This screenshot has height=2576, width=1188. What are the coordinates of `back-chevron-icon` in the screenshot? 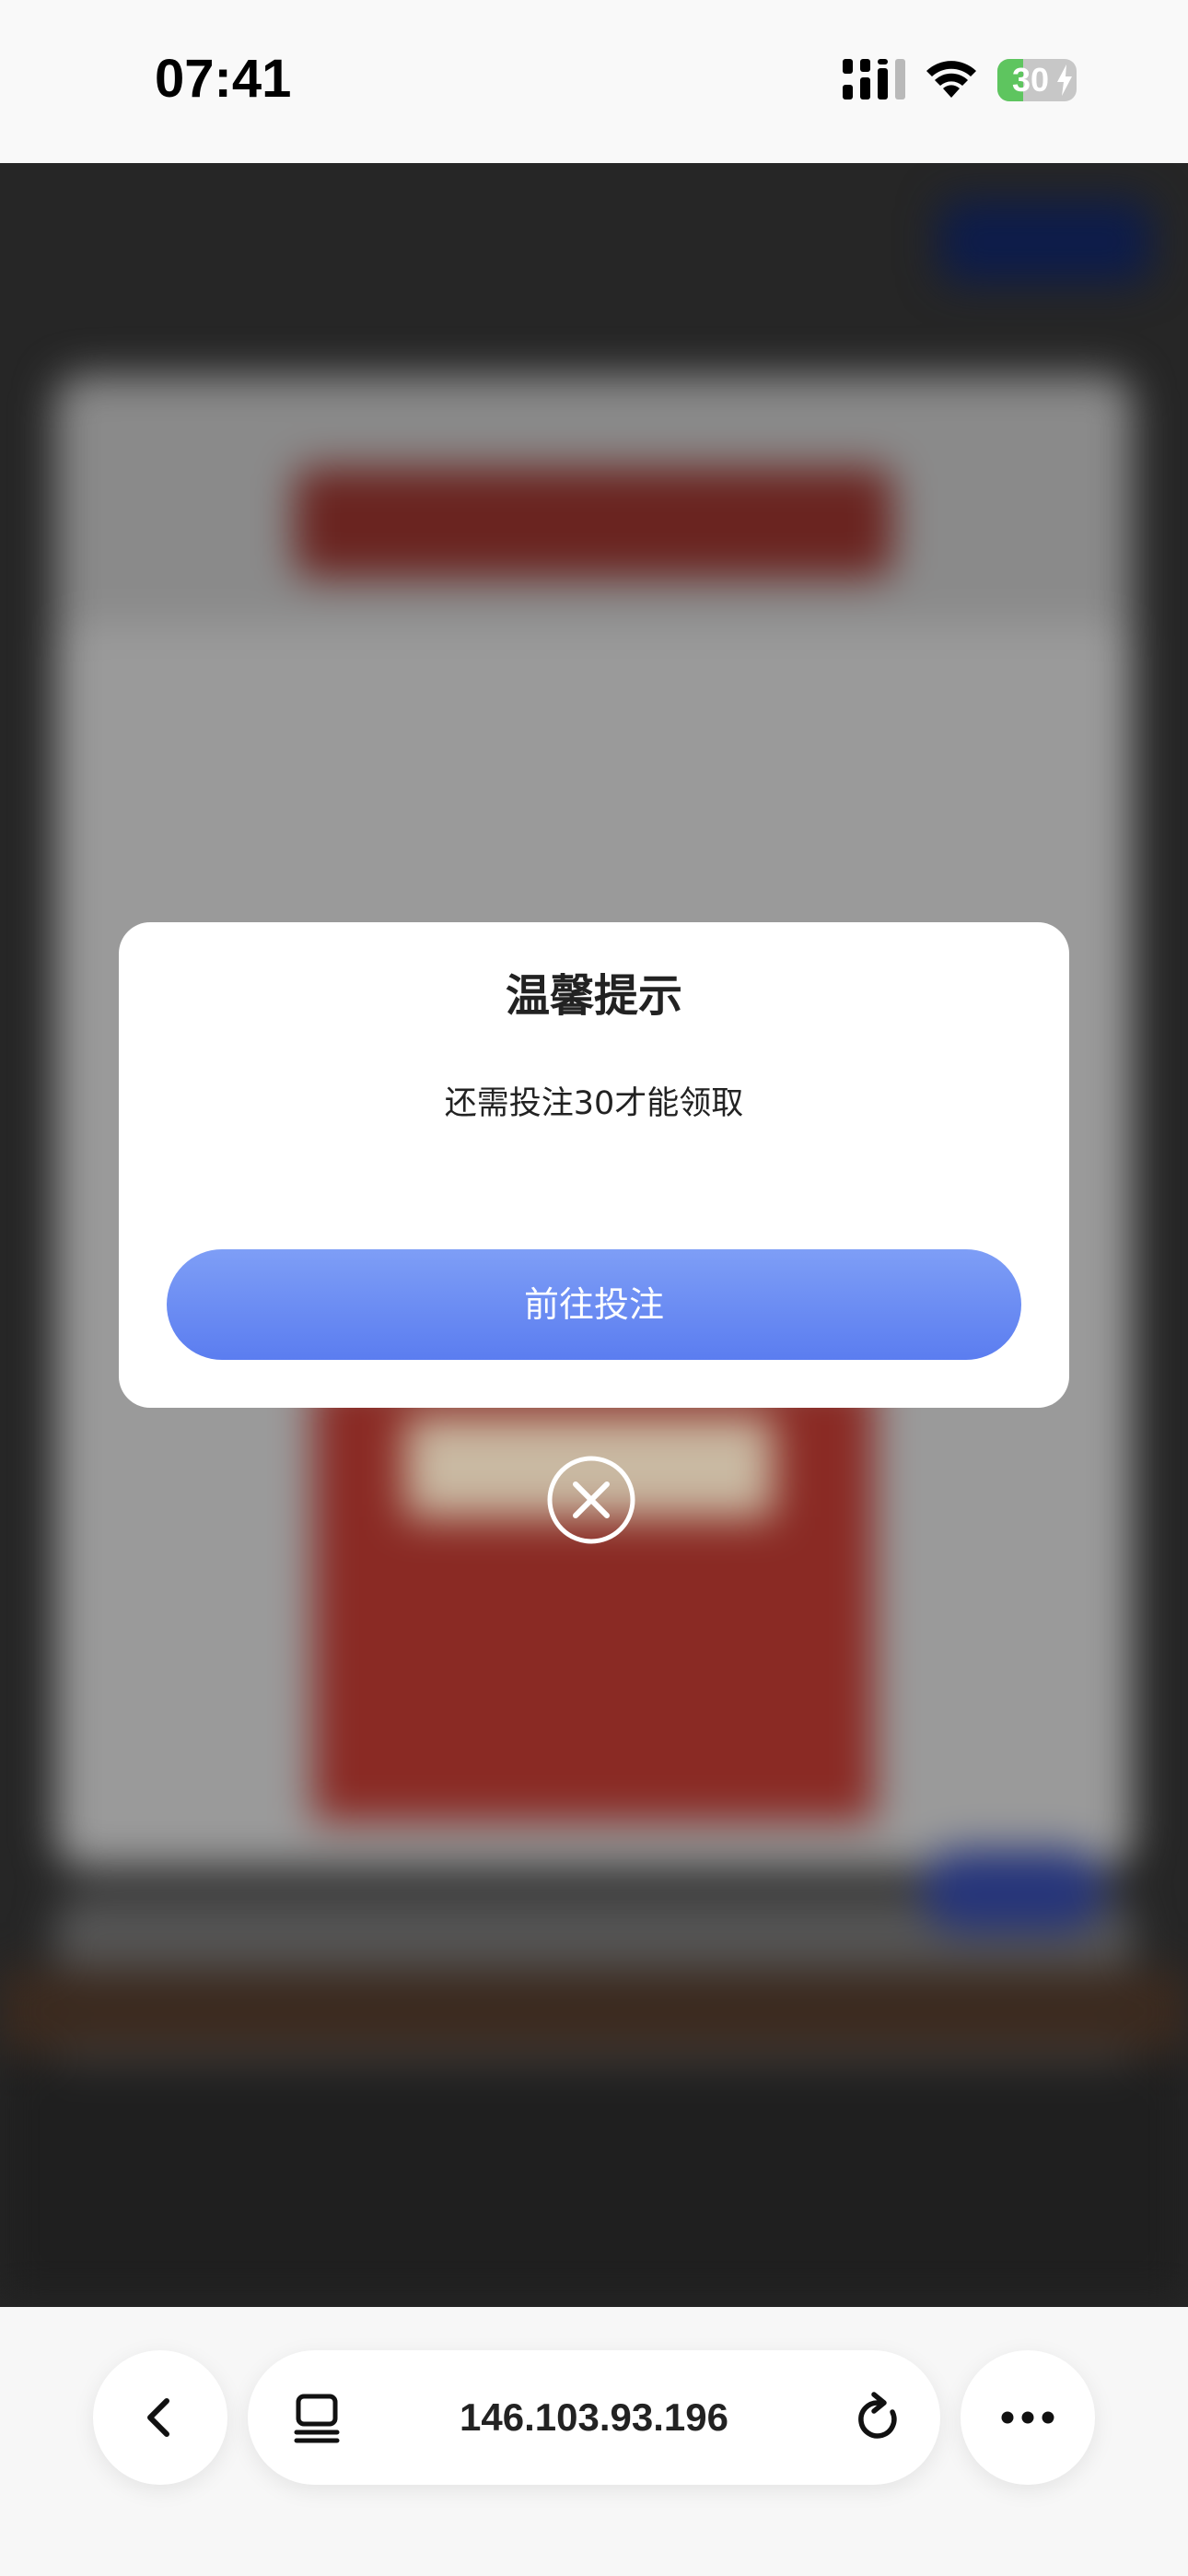 It's located at (158, 2417).